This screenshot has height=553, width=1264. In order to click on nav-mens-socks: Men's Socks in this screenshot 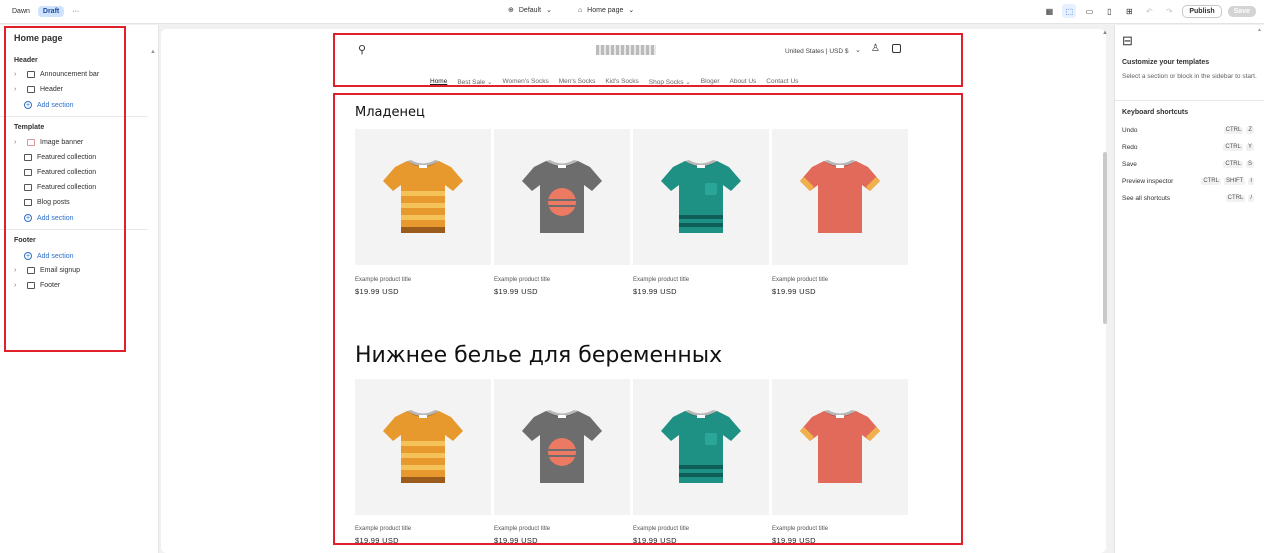, I will do `click(577, 82)`.